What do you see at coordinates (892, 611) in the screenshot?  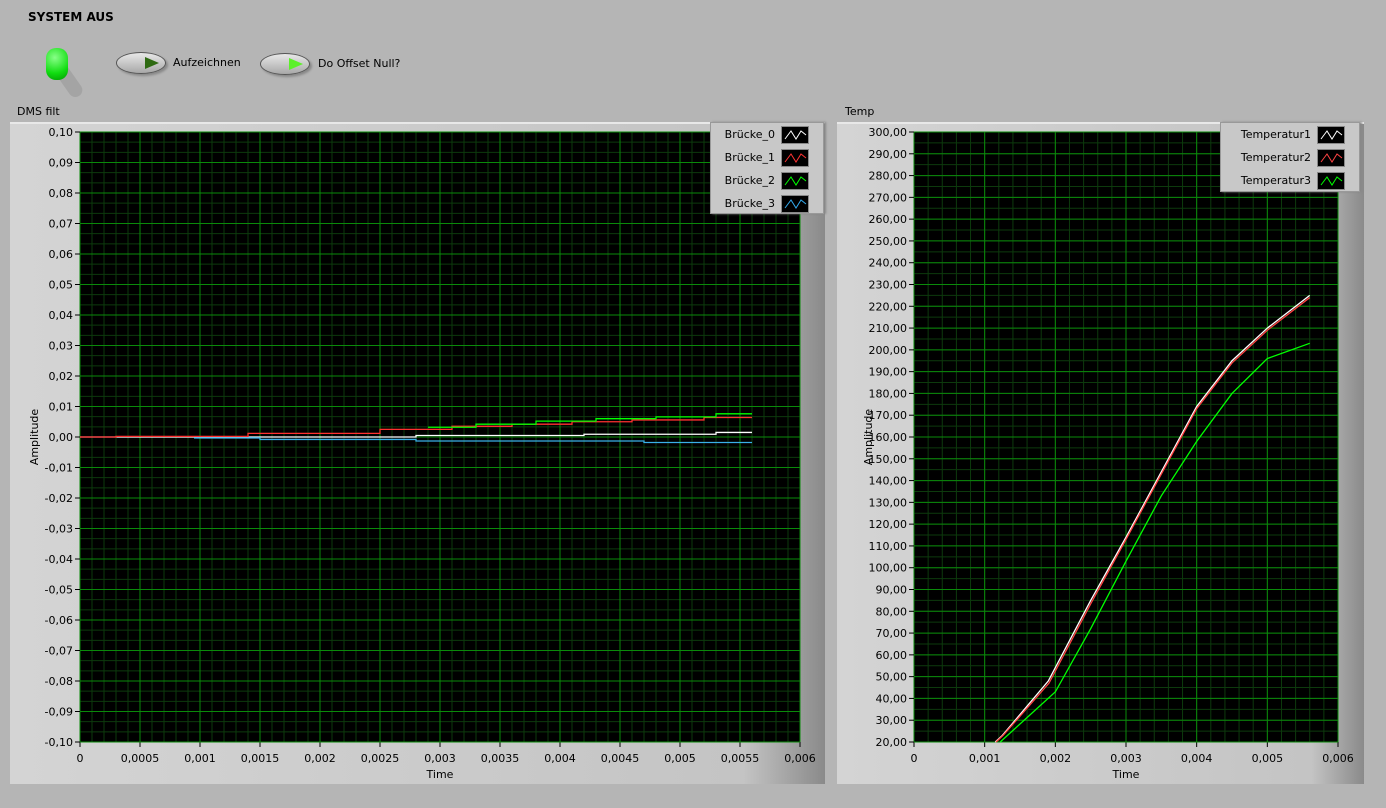 I see `y-tick-label: 80,00` at bounding box center [892, 611].